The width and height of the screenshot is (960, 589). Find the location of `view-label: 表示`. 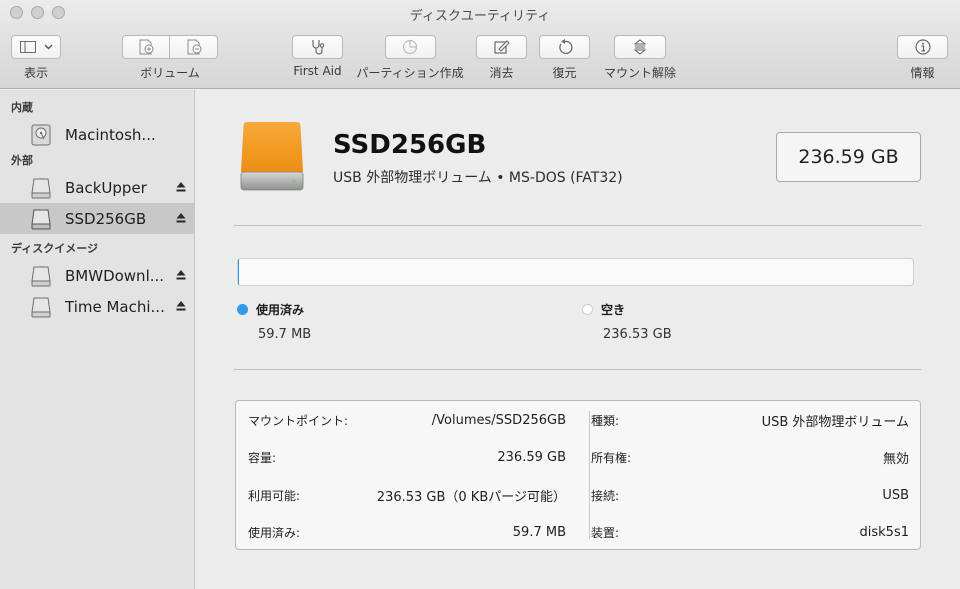

view-label: 表示 is located at coordinates (35, 73).